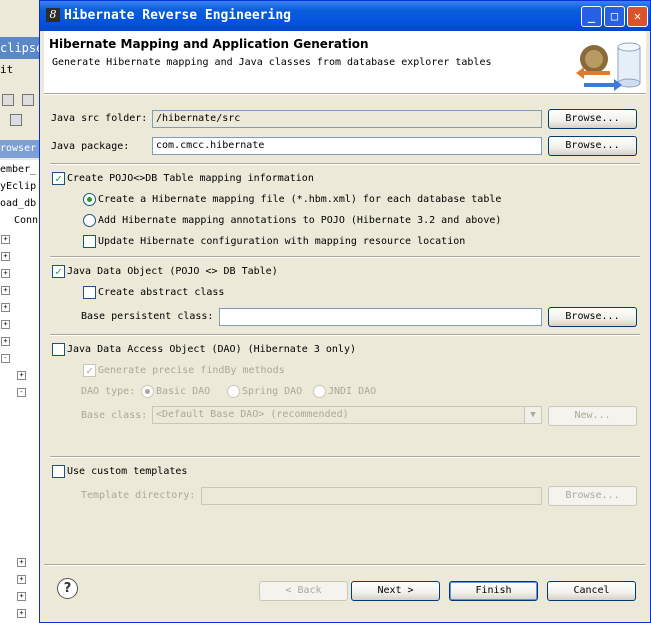  I want to click on background-menu: it, so click(6, 69).